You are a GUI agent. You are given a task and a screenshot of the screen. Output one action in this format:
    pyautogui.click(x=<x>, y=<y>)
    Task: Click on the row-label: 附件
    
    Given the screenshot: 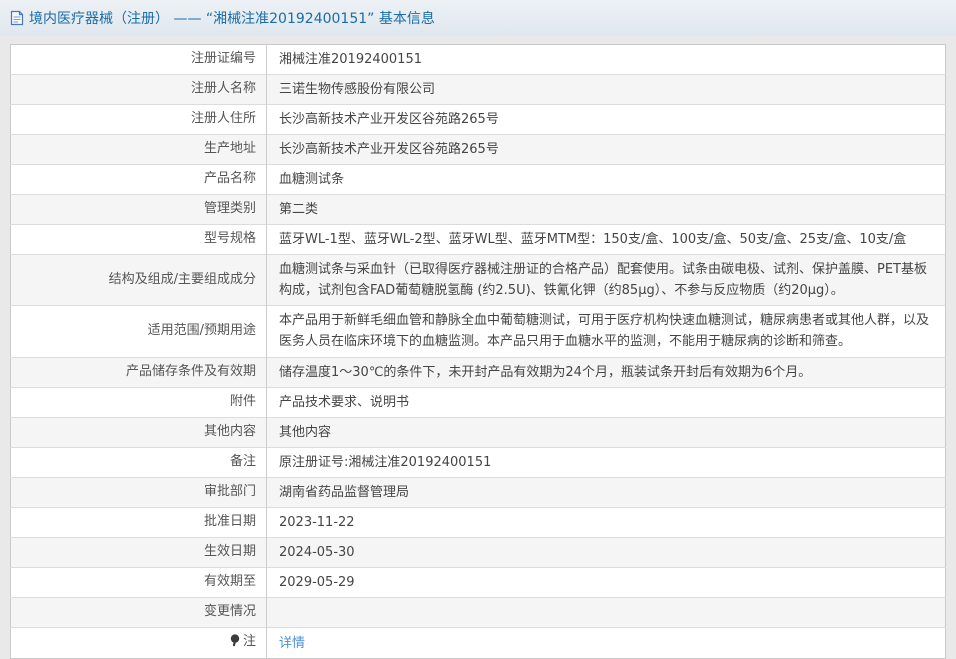 What is the action you would take?
    pyautogui.click(x=242, y=401)
    